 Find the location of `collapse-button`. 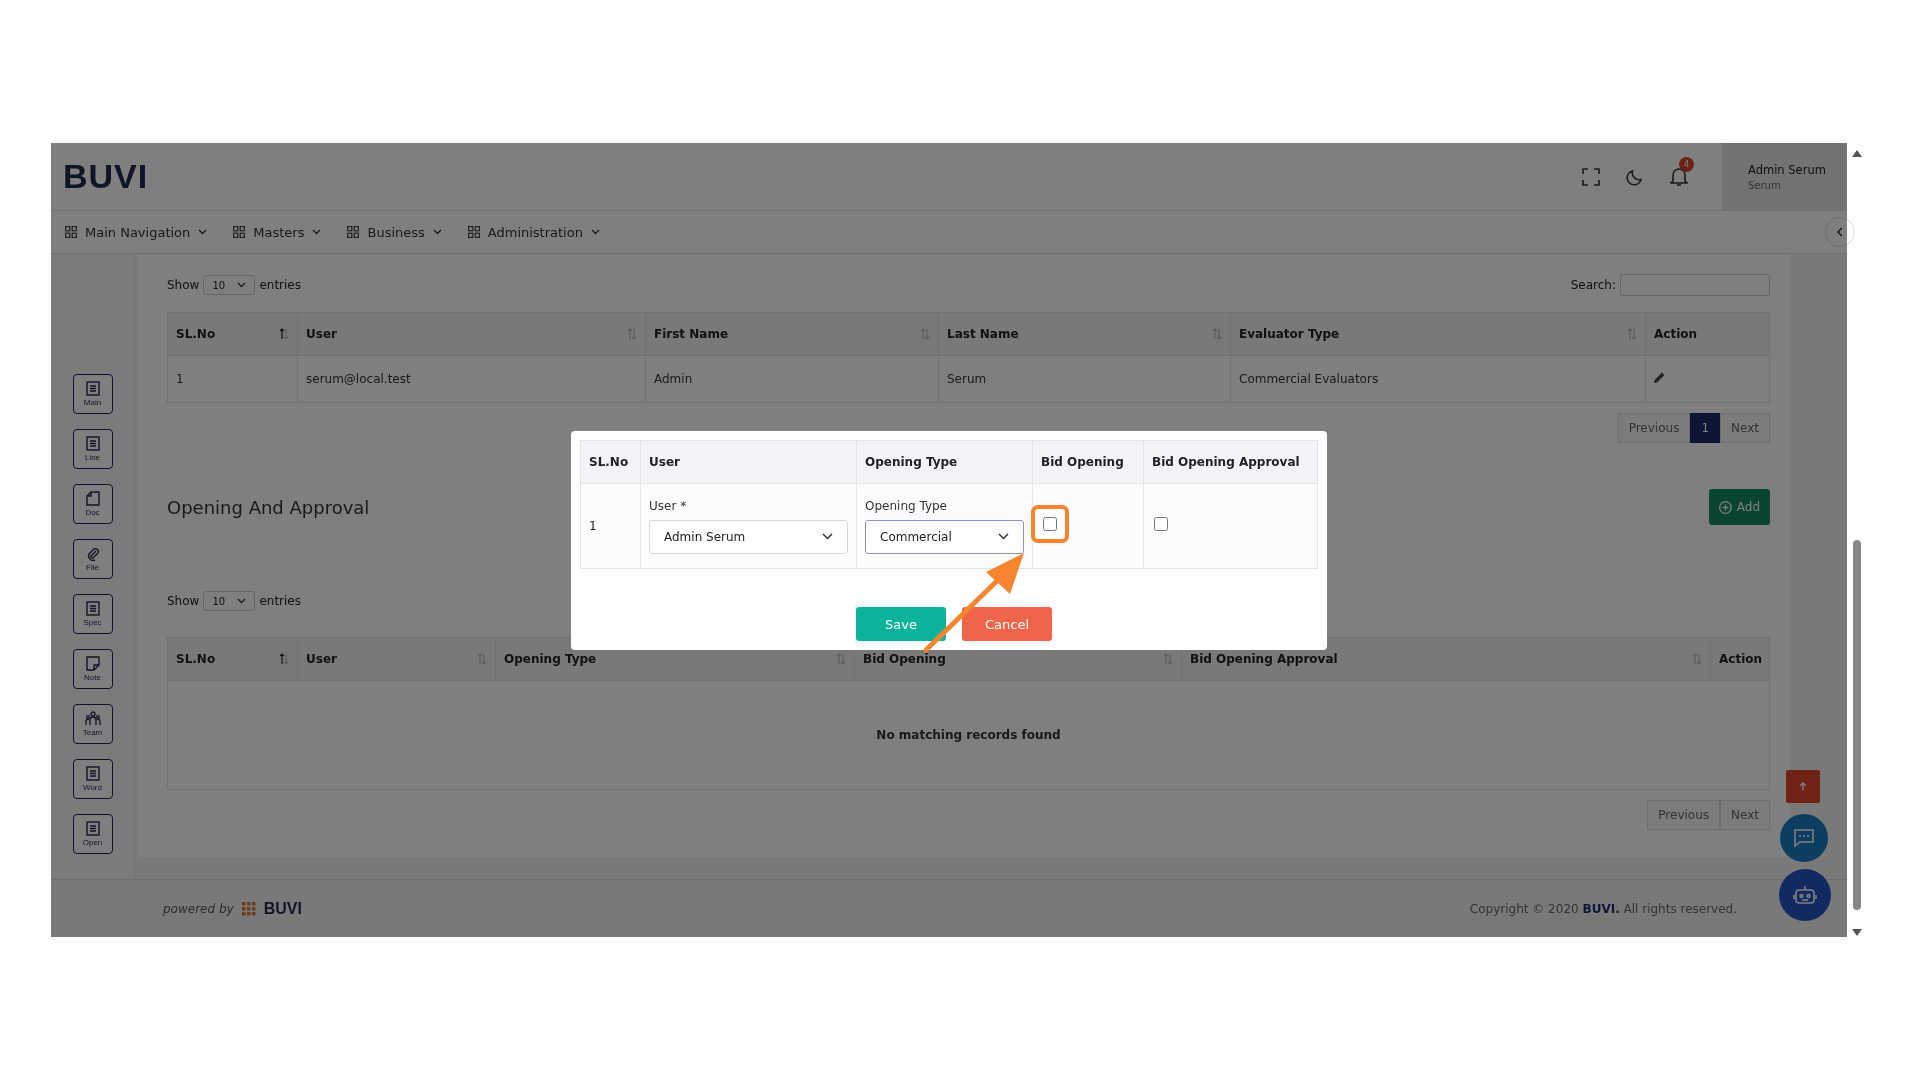

collapse-button is located at coordinates (1840, 232).